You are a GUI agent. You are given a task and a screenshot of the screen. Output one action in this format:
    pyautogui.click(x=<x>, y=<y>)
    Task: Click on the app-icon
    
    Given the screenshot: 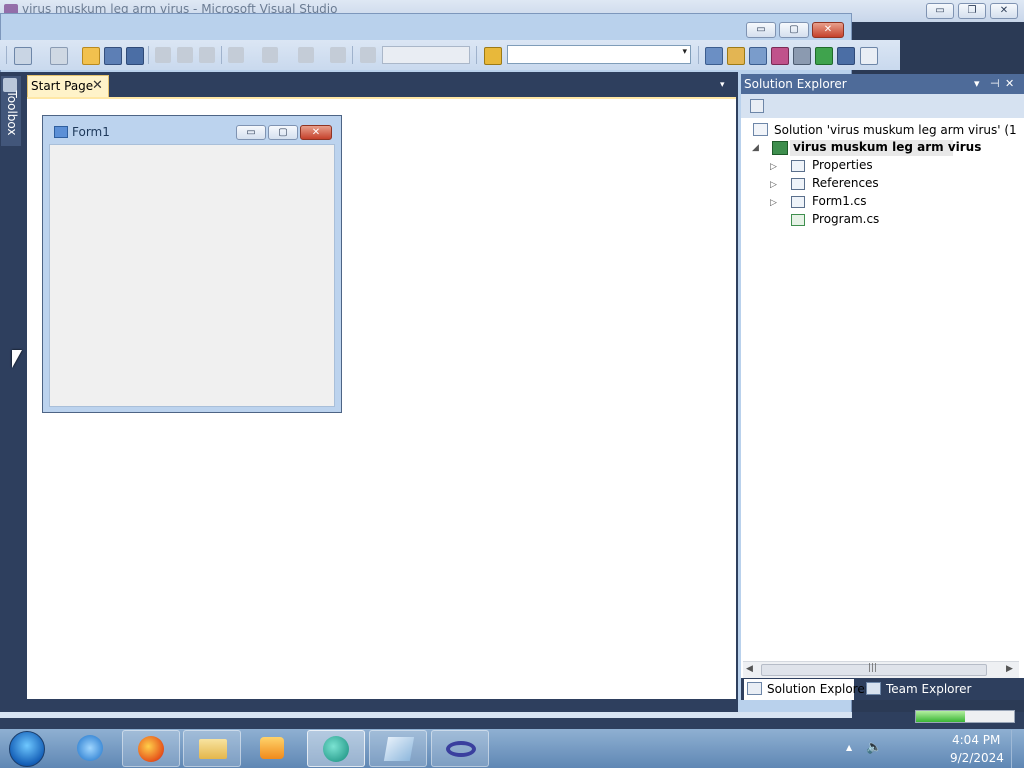 What is the action you would take?
    pyautogui.click(x=336, y=749)
    